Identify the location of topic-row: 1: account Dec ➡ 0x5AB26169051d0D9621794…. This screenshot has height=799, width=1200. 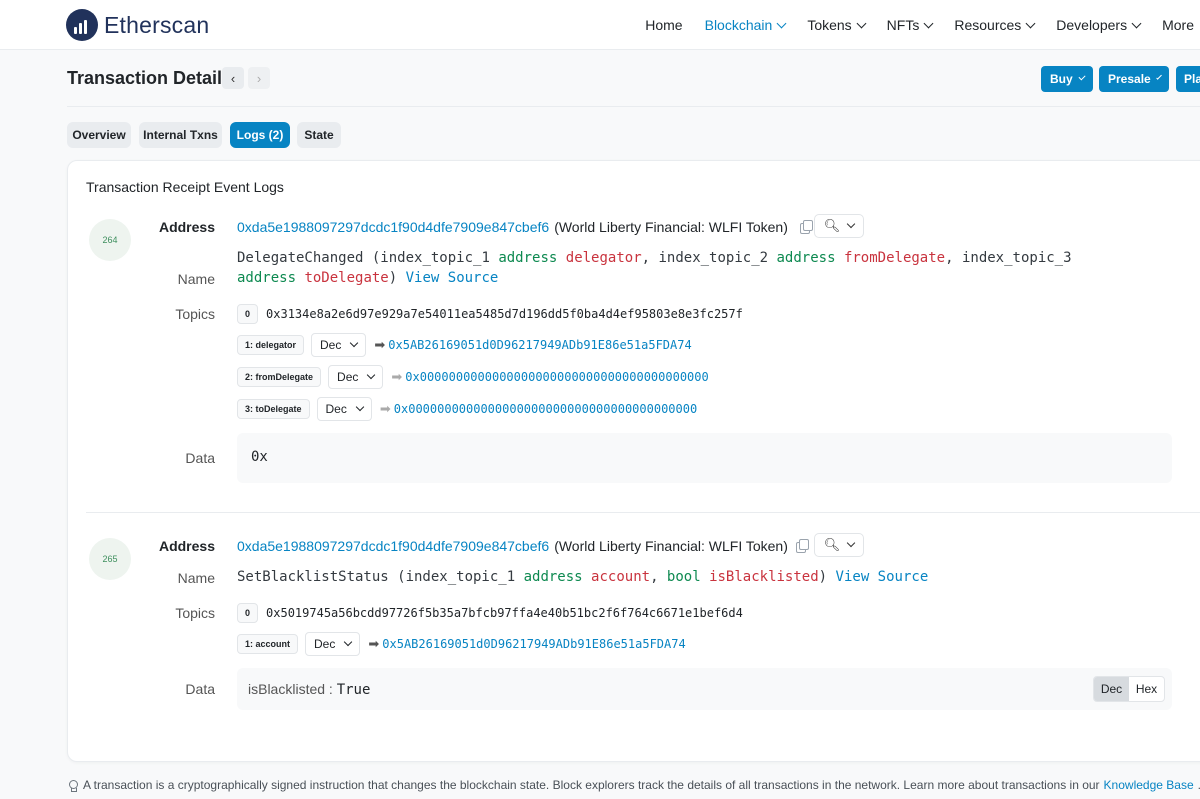
(461, 644).